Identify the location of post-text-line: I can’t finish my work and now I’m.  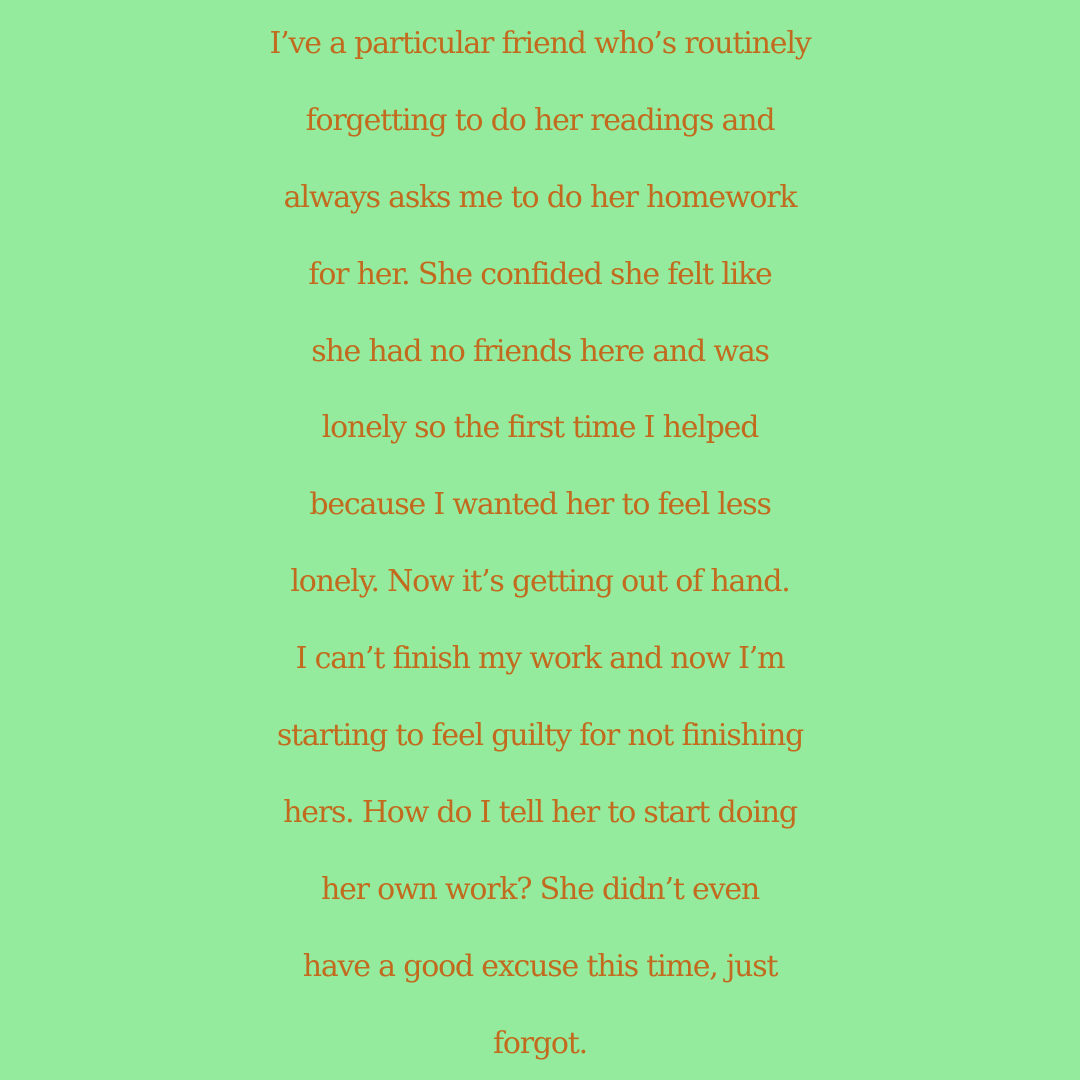
(540, 659).